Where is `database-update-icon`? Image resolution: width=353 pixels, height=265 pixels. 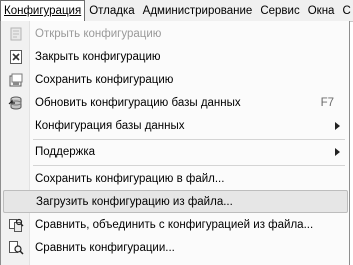
database-update-icon is located at coordinates (16, 102).